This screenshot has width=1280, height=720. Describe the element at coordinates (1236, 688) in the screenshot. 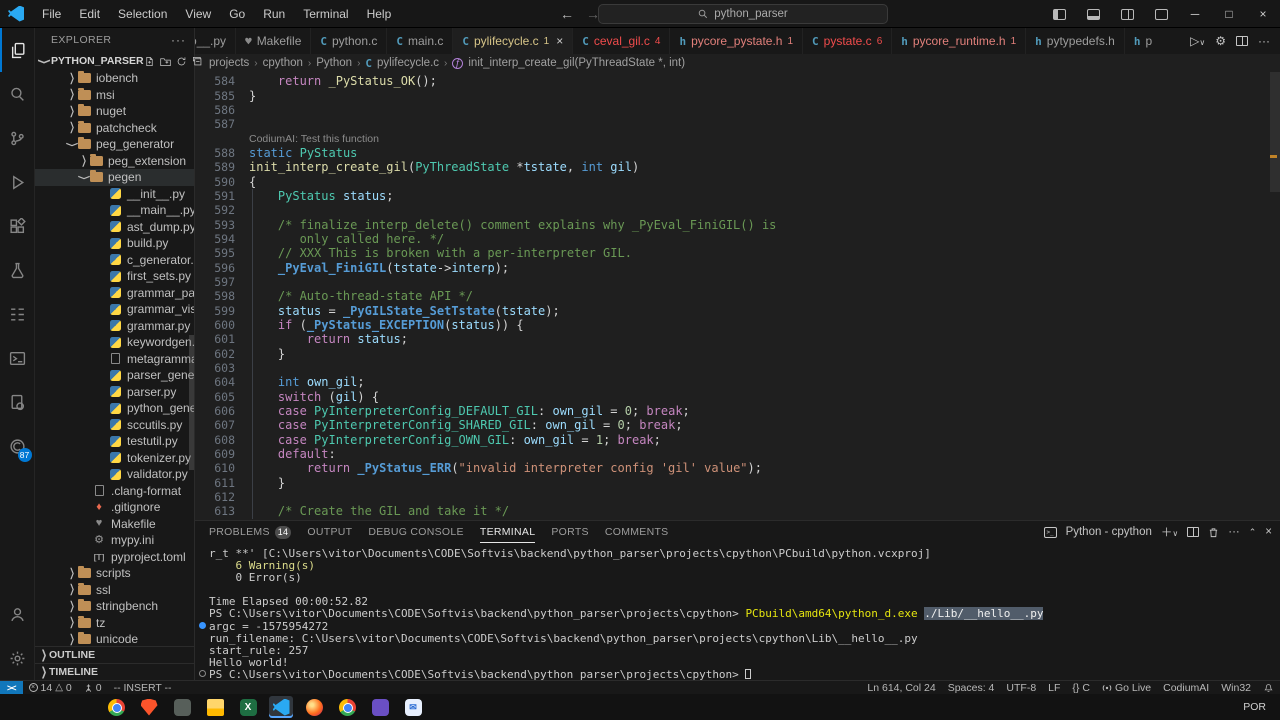

I see `status-win32: Win32` at that location.